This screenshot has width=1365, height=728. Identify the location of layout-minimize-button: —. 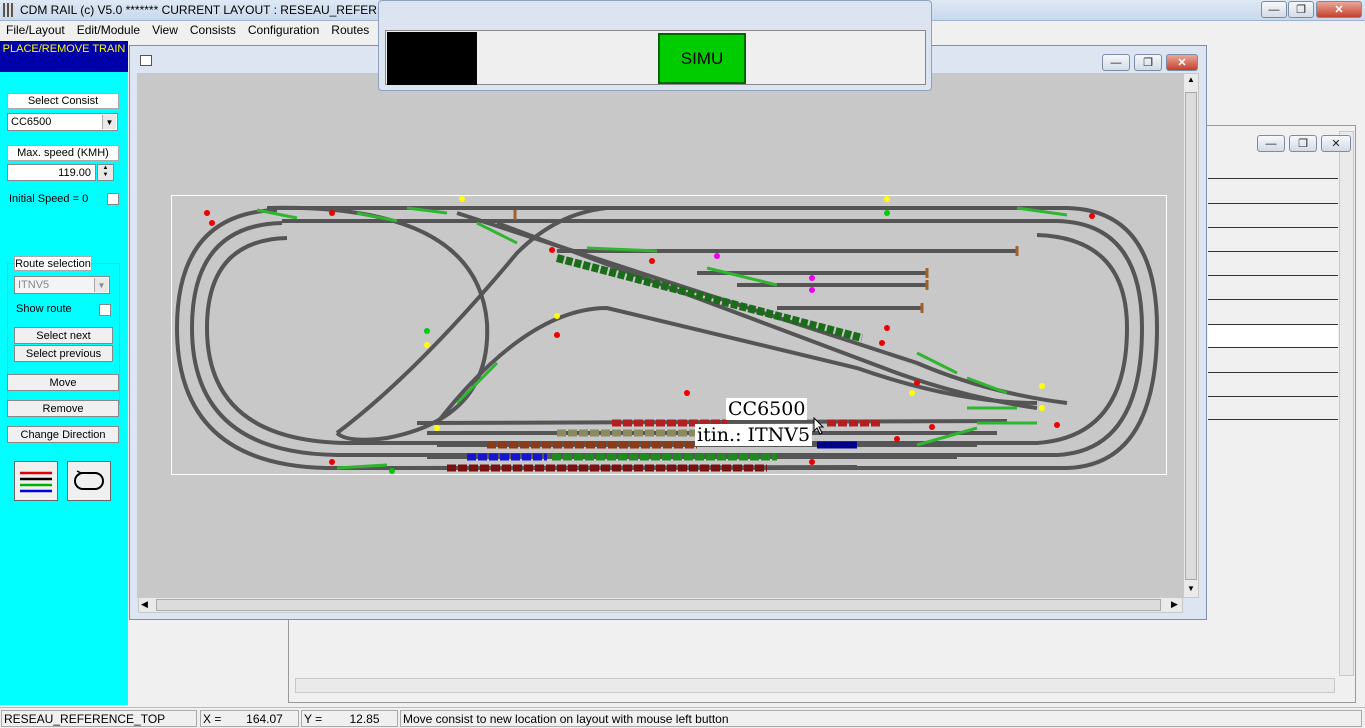
(1116, 62).